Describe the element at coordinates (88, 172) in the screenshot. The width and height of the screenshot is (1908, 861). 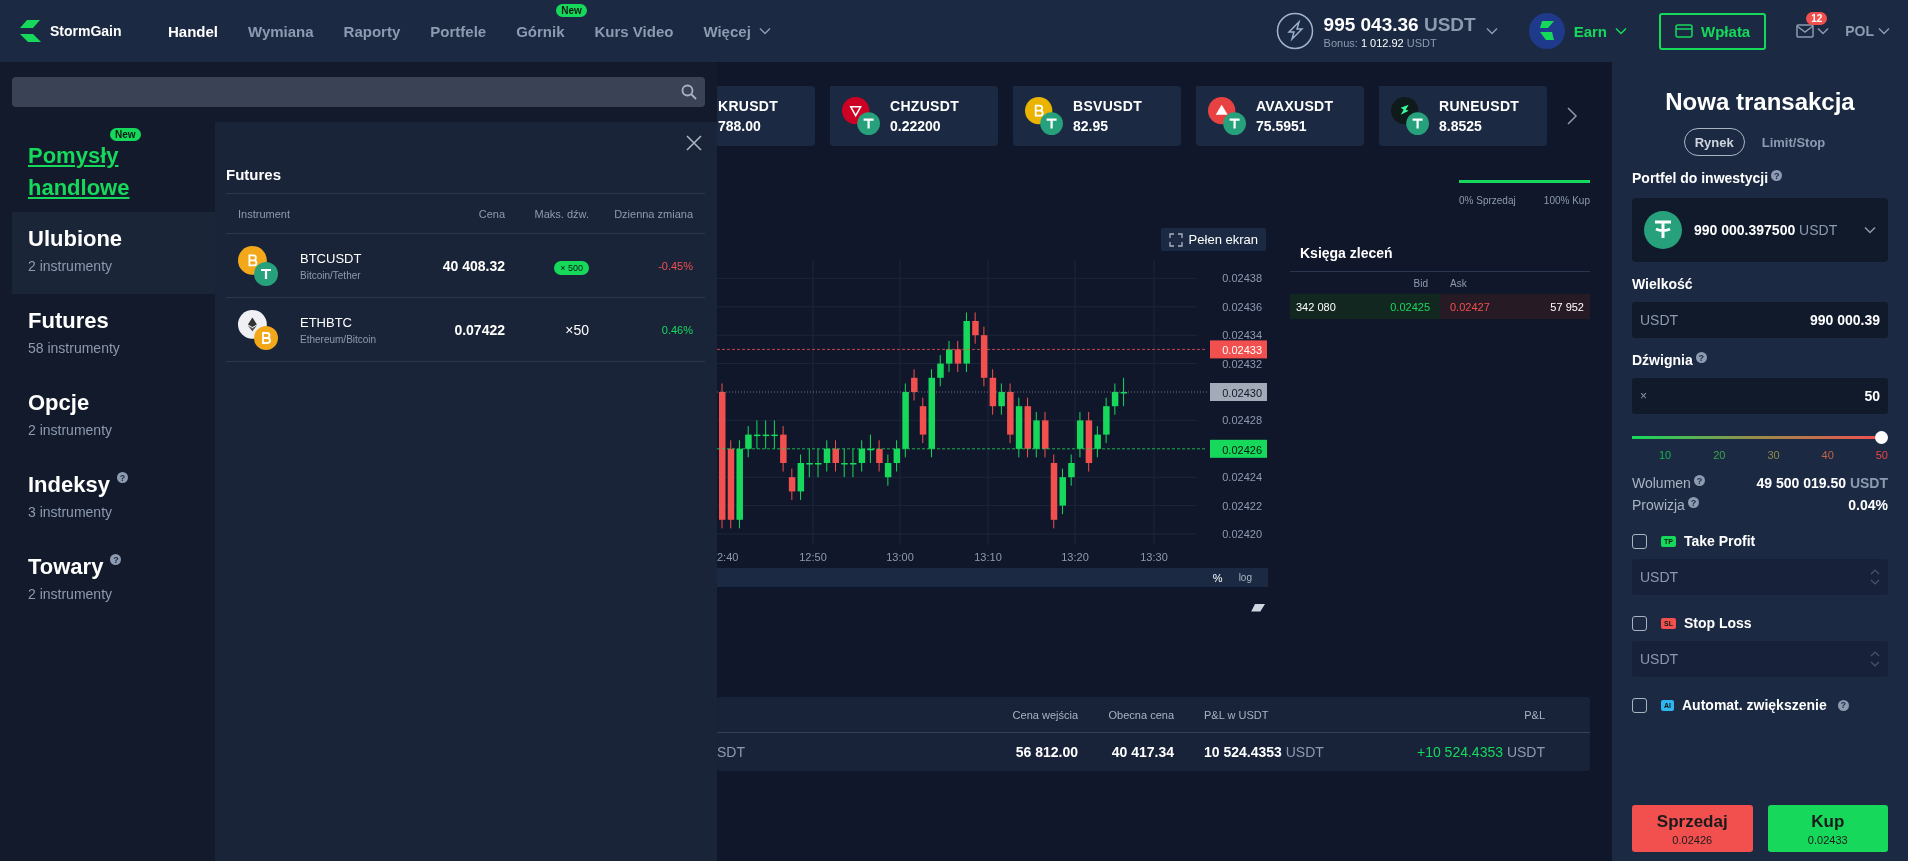
I see `ideas-link: Pomysły handlowe` at that location.